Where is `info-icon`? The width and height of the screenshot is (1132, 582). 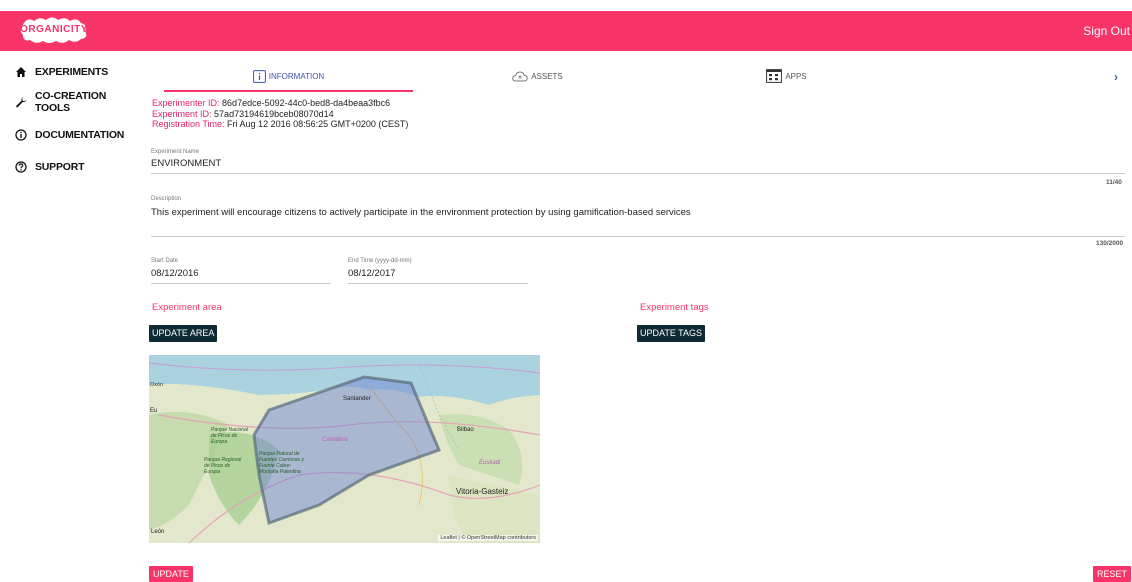 info-icon is located at coordinates (21, 135).